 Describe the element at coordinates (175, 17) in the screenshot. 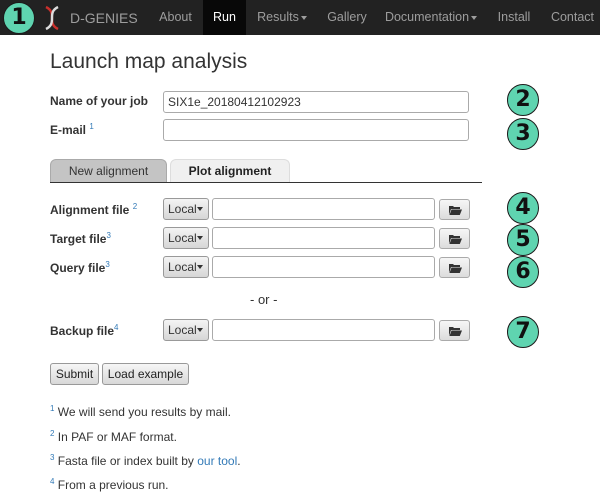

I see `nav-about: About` at that location.